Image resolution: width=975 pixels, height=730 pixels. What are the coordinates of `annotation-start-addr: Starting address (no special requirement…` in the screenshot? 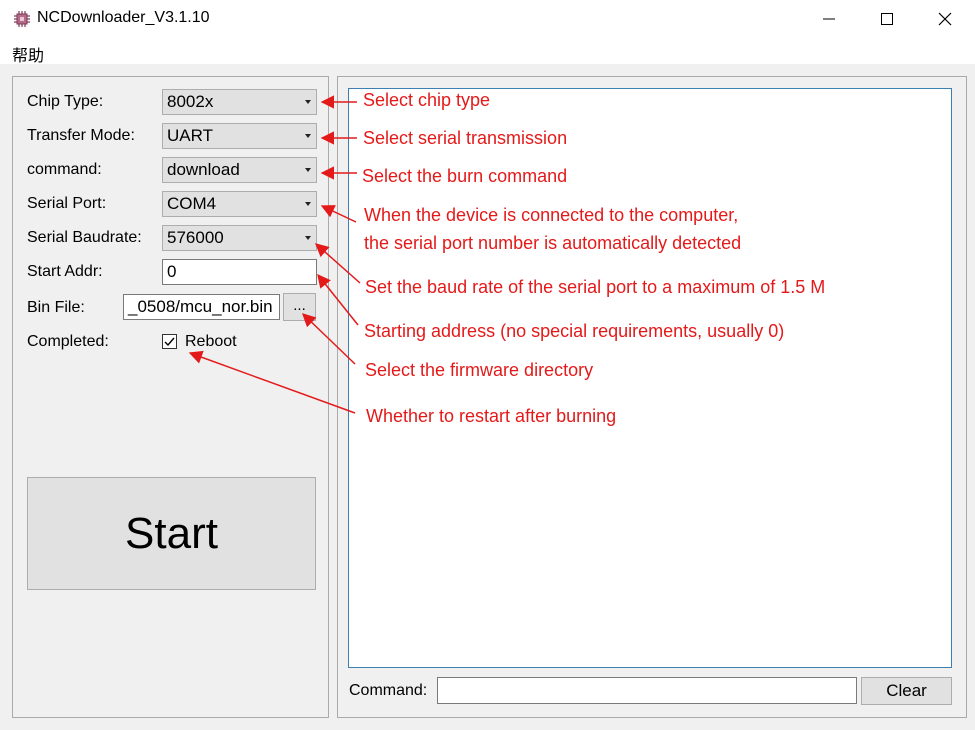 It's located at (574, 331).